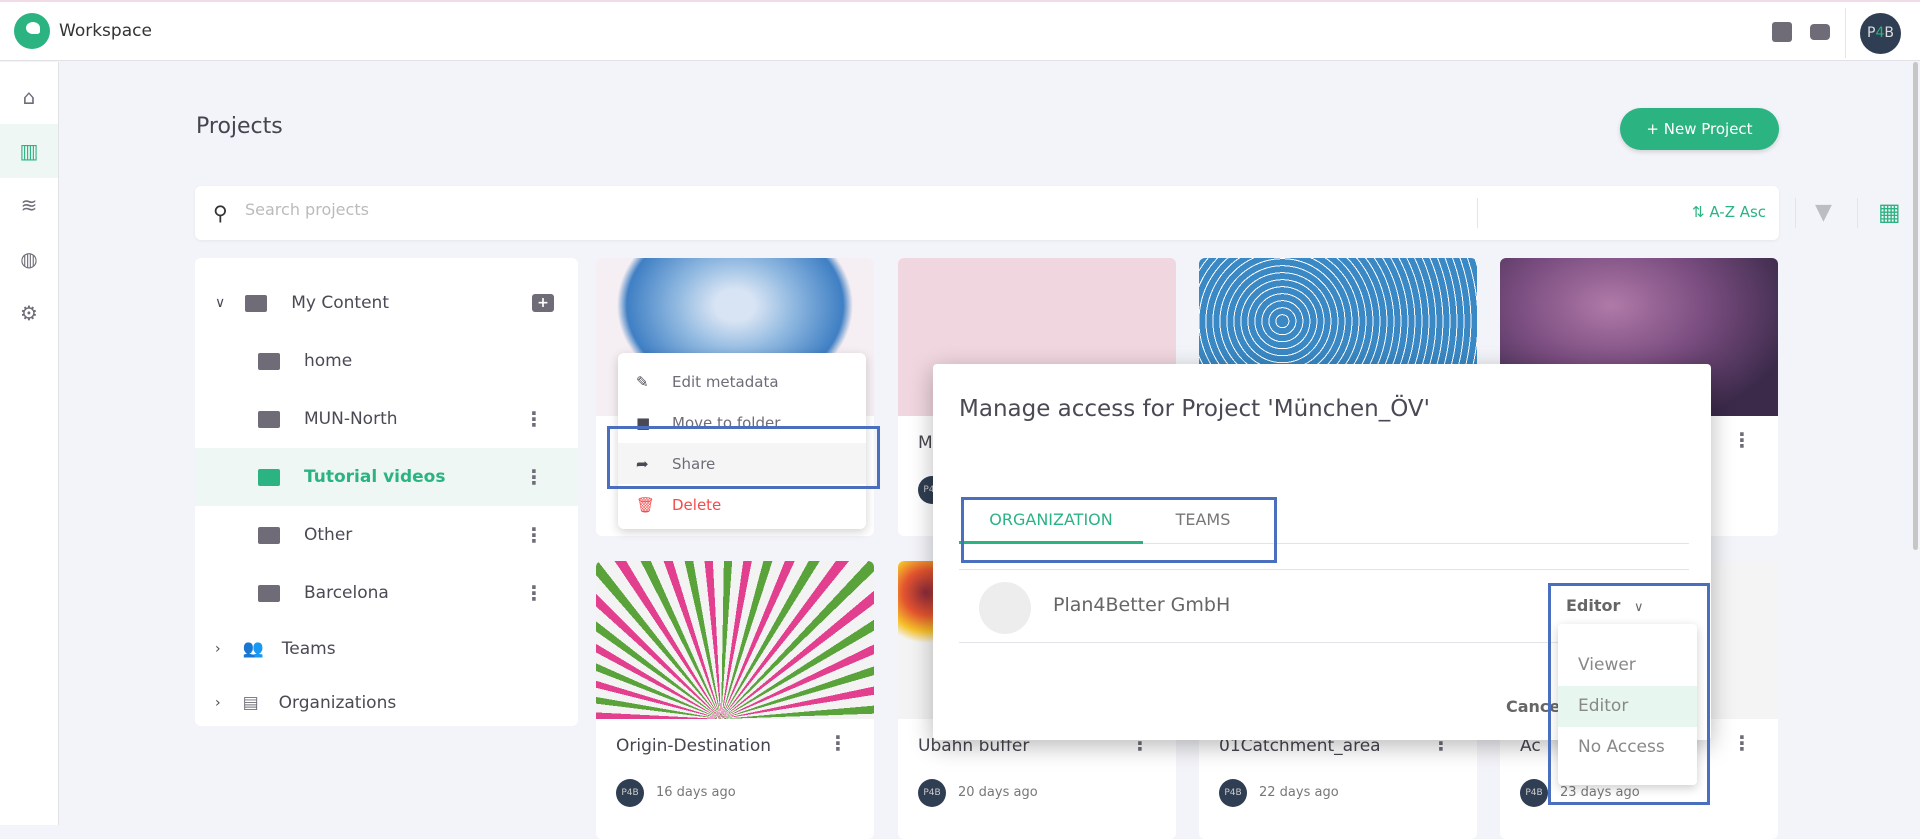 This screenshot has width=1920, height=839. I want to click on tree-item-organizations: › ▤ Organizations, so click(386, 703).